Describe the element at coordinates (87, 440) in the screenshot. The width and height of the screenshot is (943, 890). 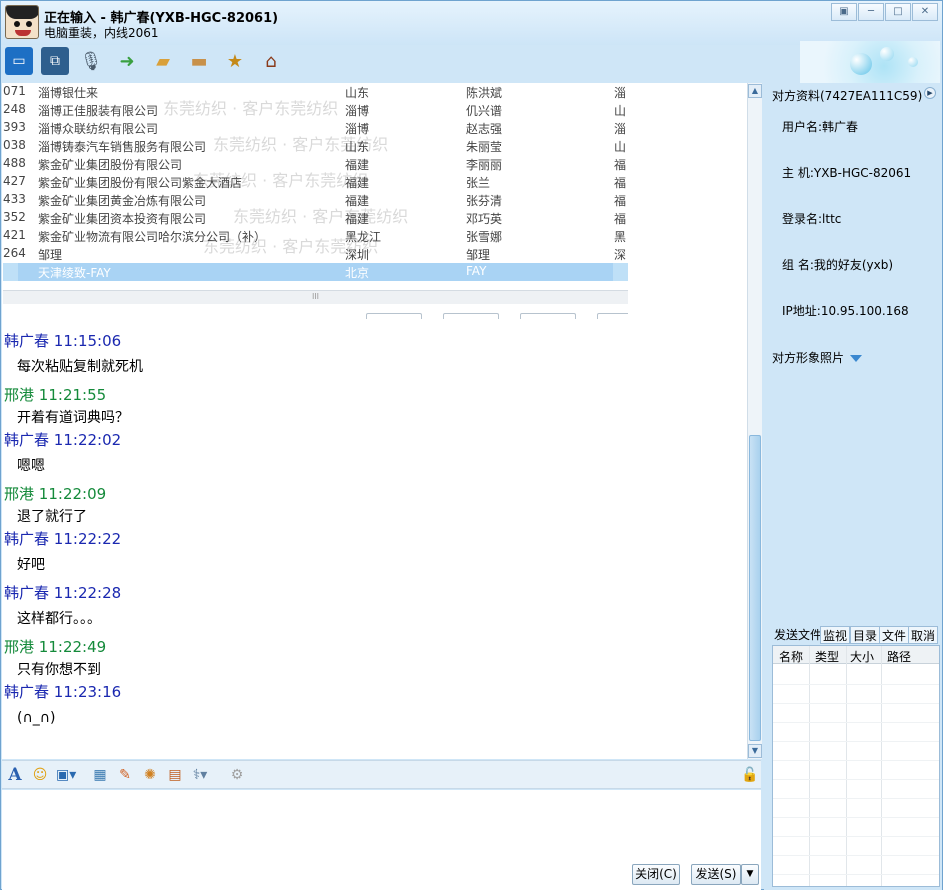
I see `message-time: 11:22:02` at that location.